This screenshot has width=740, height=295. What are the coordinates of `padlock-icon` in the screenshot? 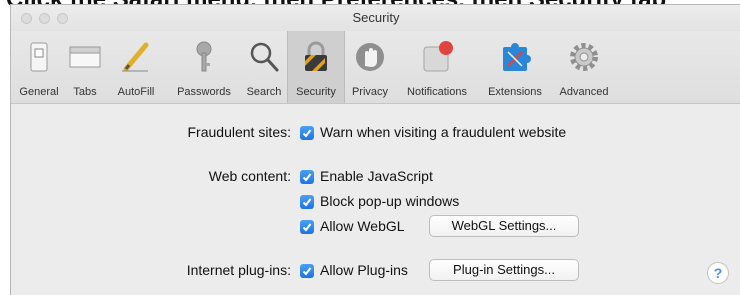 It's located at (316, 56).